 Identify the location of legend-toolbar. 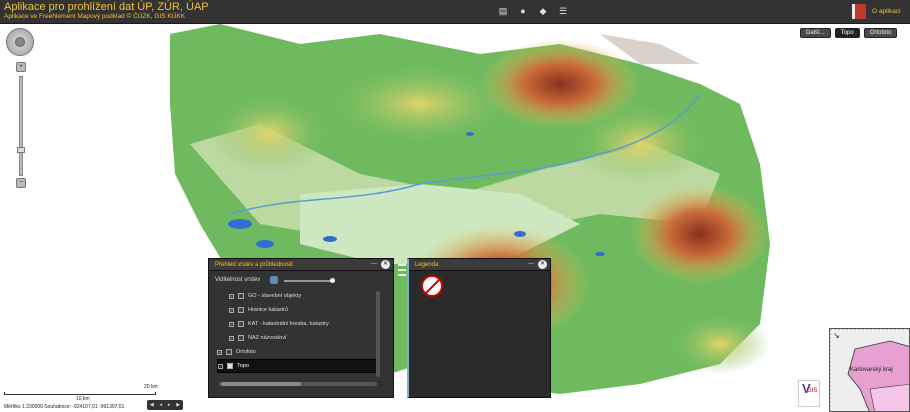
(402, 270).